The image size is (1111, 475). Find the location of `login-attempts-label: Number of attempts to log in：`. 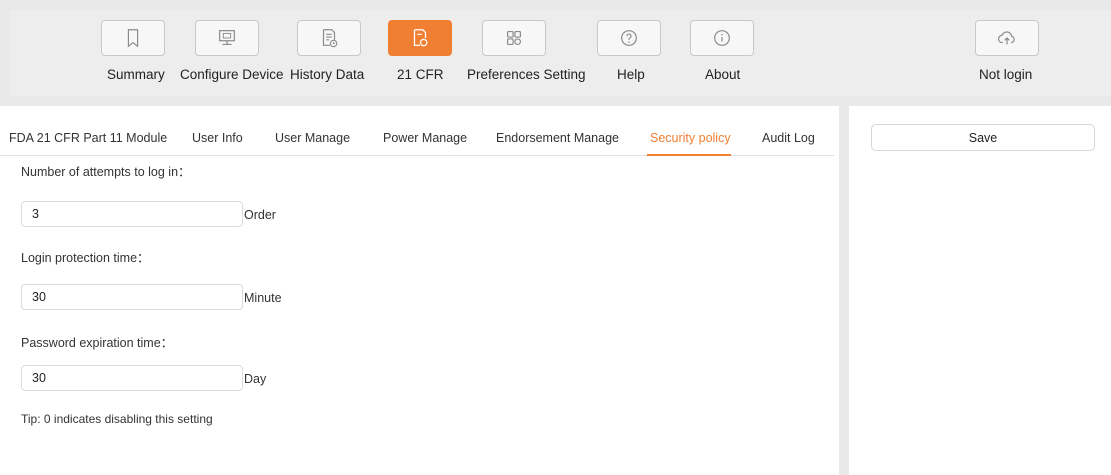

login-attempts-label: Number of attempts to log in： is located at coordinates (106, 172).